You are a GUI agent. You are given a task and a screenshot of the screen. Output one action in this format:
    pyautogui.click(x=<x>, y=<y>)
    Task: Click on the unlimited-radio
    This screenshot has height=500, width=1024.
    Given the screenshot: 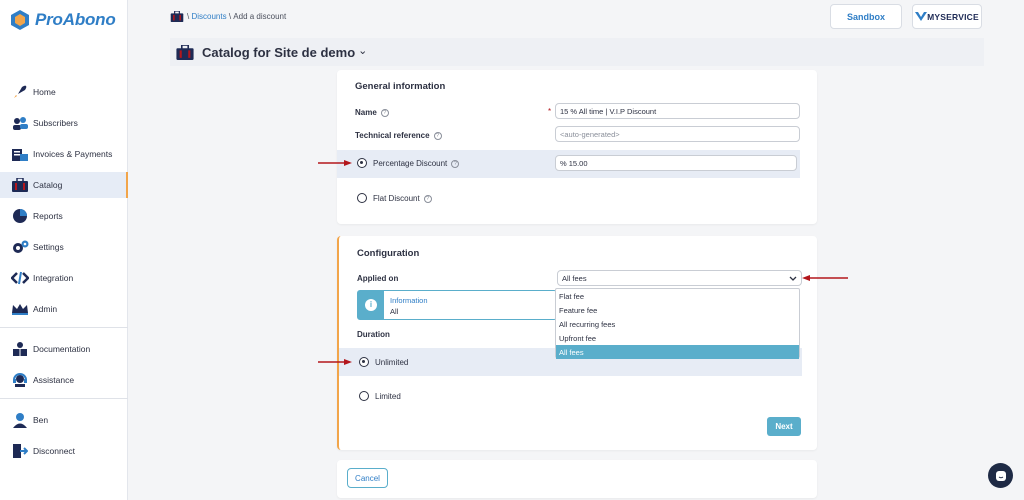 What is the action you would take?
    pyautogui.click(x=364, y=362)
    